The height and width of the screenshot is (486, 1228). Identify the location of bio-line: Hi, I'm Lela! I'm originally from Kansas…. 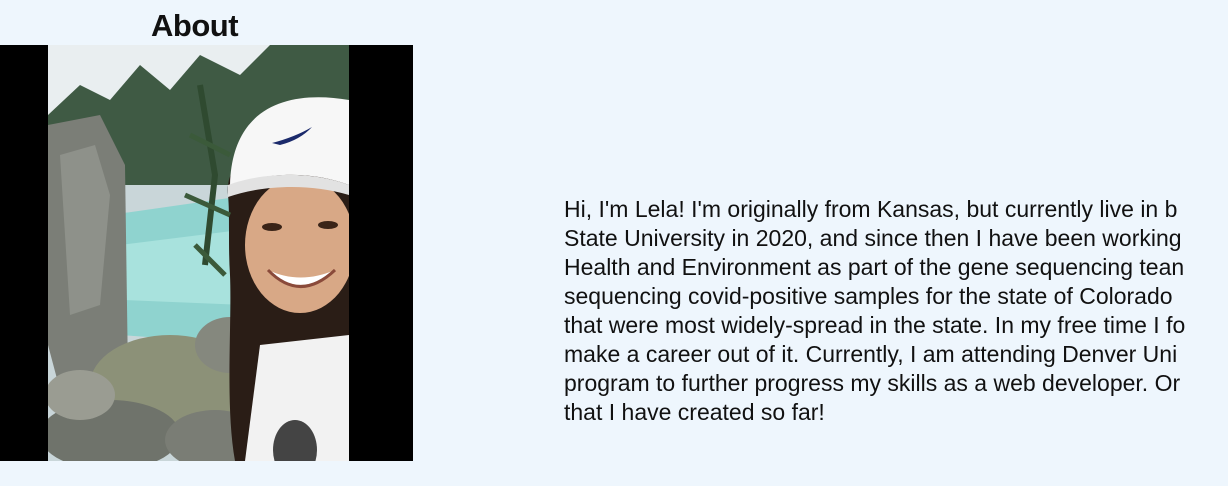
(871, 209).